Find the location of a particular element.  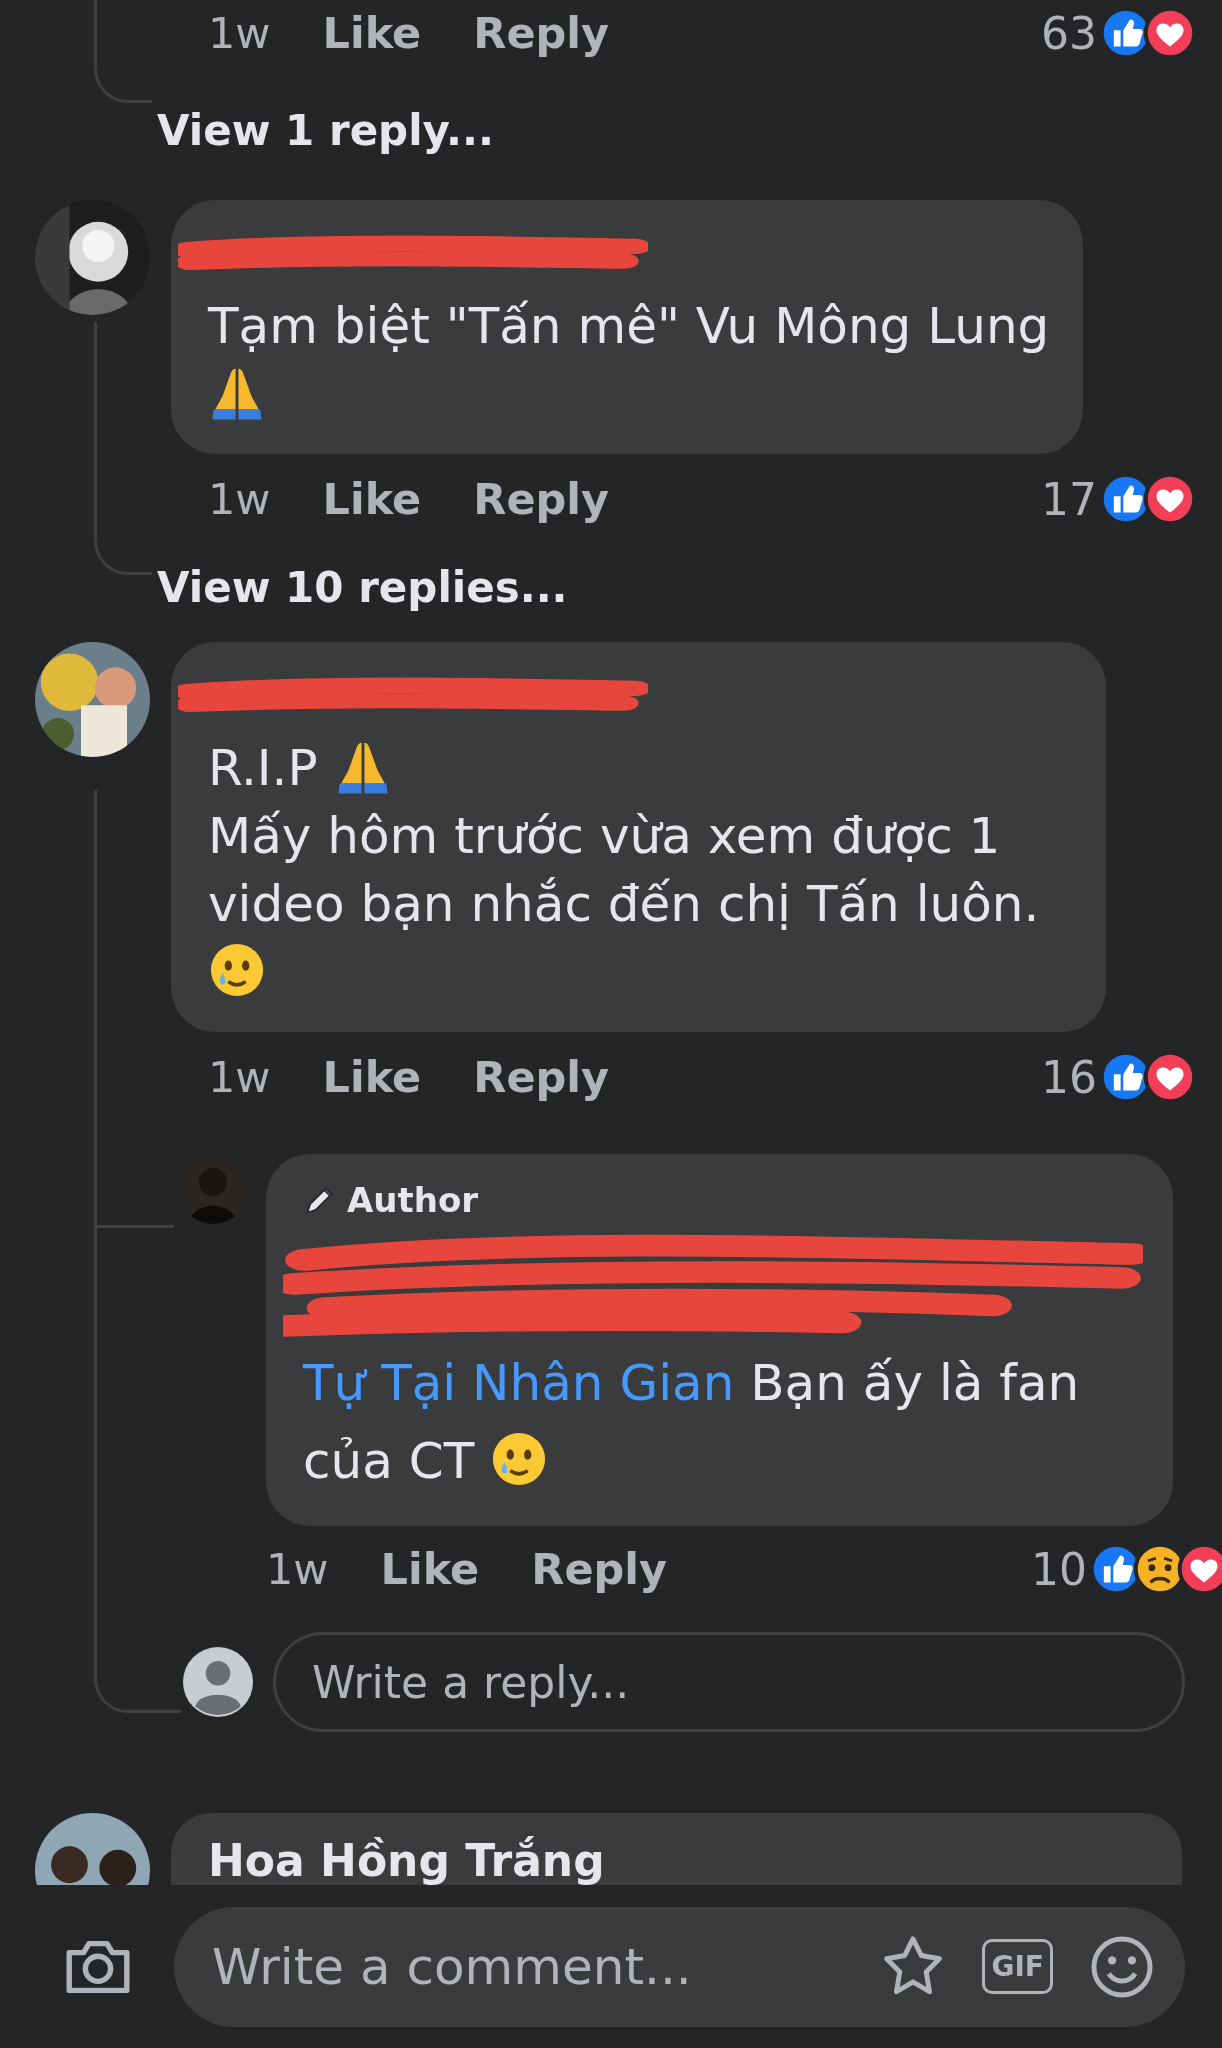

mention-link: Tự Tại Nhân Gian is located at coordinates (519, 1383).